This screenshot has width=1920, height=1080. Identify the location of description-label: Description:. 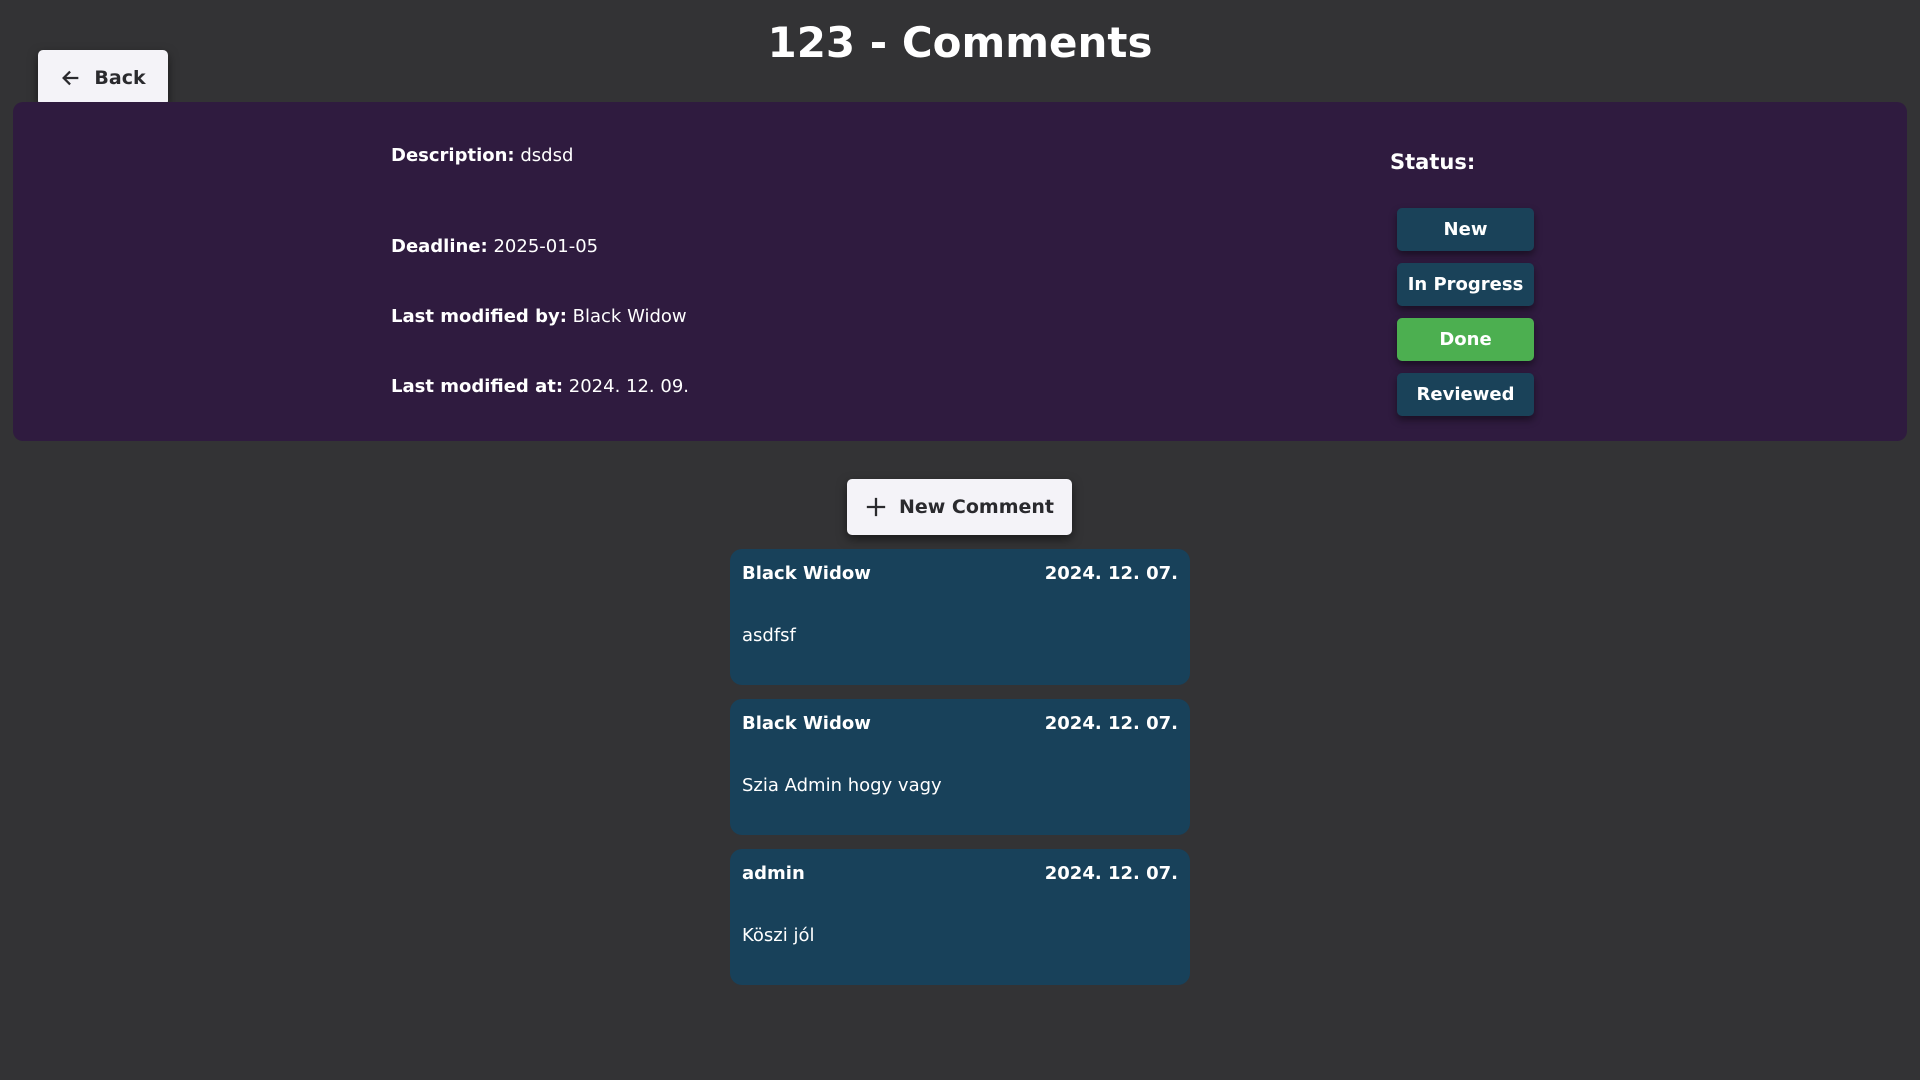
(453, 155).